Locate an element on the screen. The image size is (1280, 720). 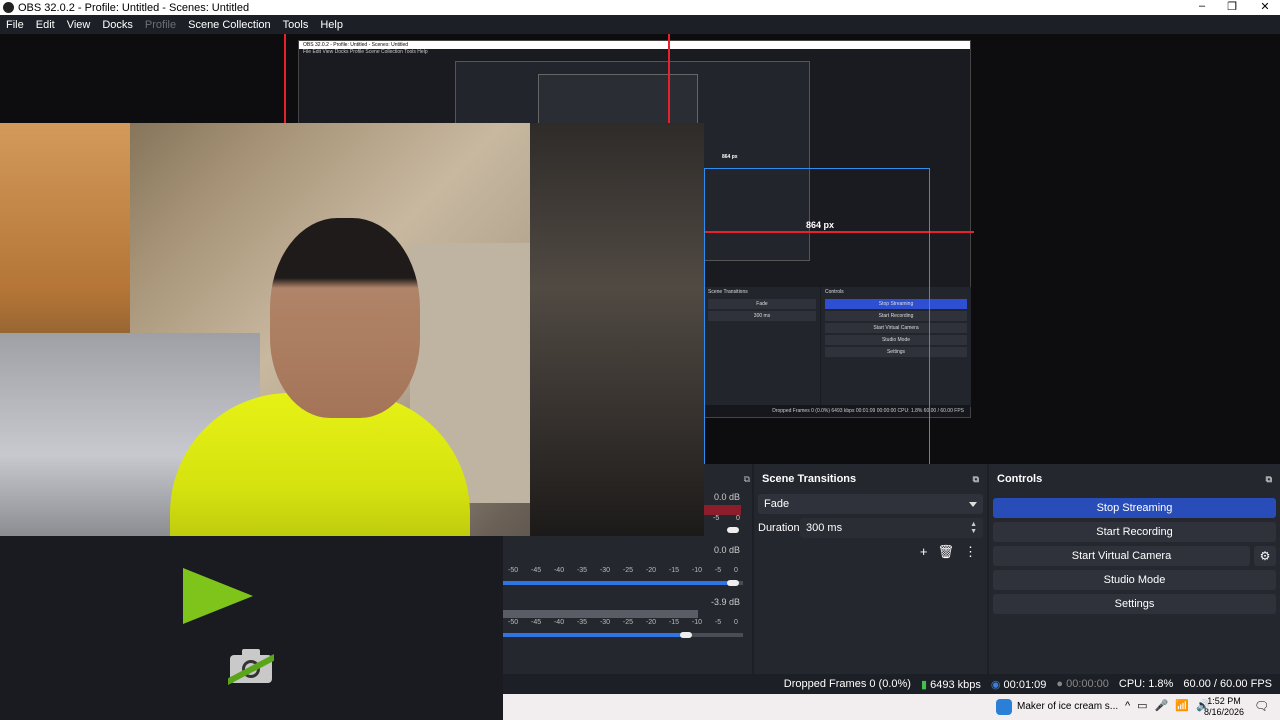
controls-title: Controls is located at coordinates (1020, 479).